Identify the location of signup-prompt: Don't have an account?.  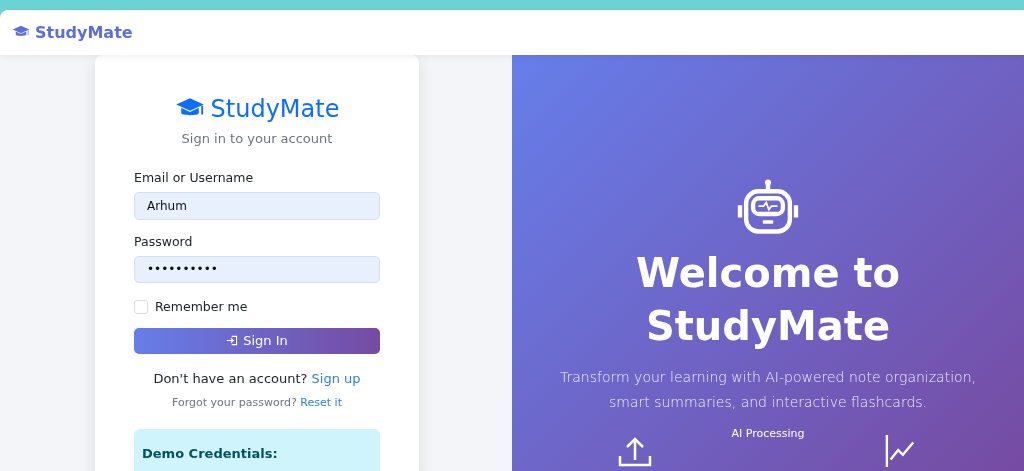
(230, 378).